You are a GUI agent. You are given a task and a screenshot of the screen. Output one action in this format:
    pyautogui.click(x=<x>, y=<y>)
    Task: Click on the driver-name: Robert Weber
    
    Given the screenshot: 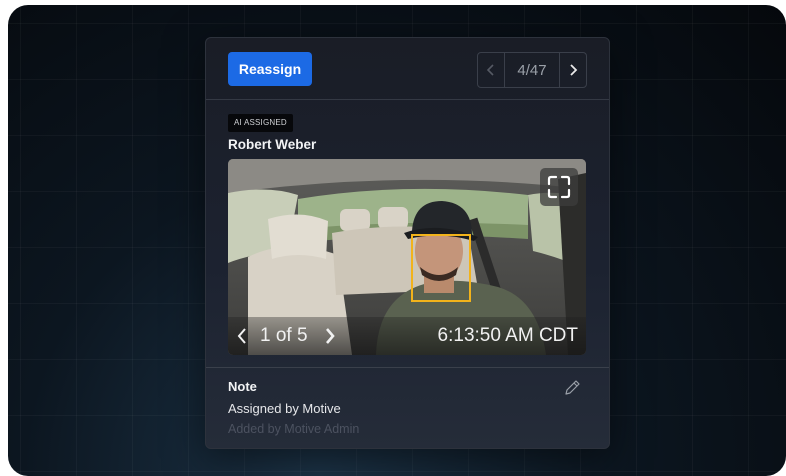 What is the action you would take?
    pyautogui.click(x=272, y=144)
    